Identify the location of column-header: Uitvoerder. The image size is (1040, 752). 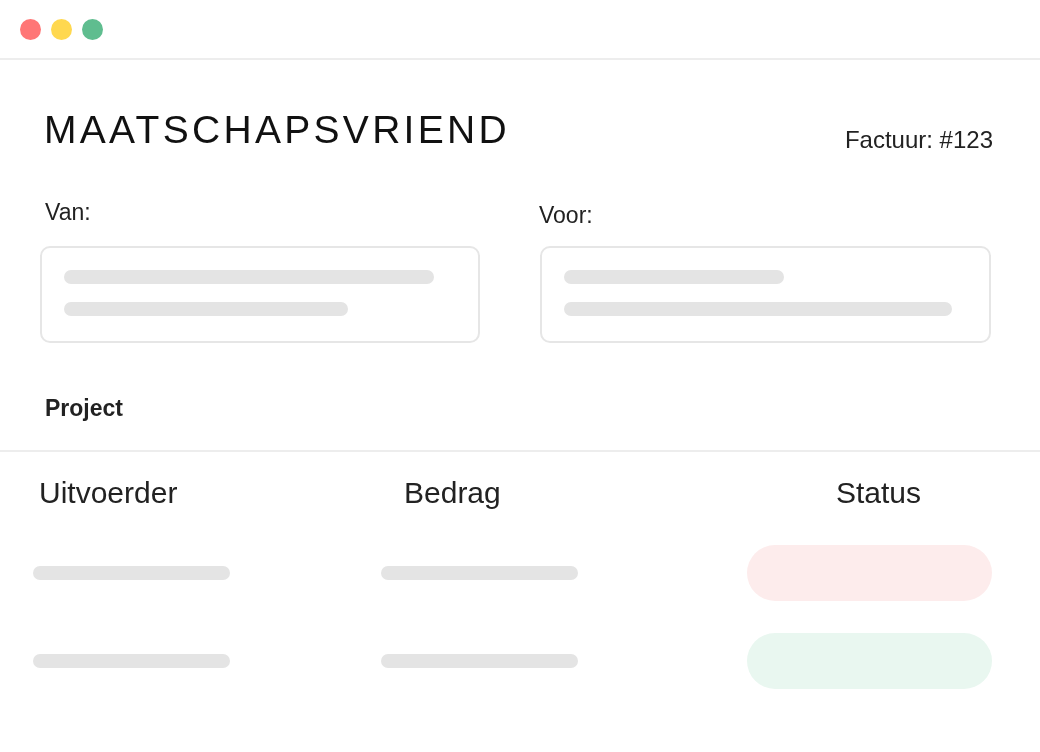
(108, 492).